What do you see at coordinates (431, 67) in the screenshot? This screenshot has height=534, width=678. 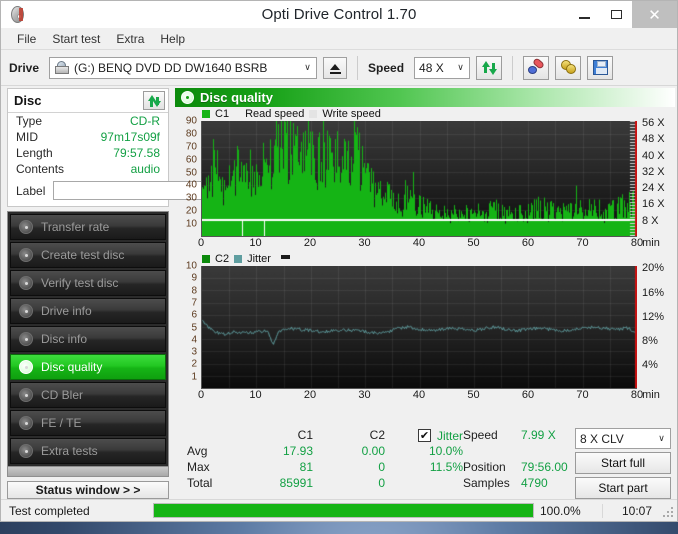 I see `speed-select-value: 48 X` at bounding box center [431, 67].